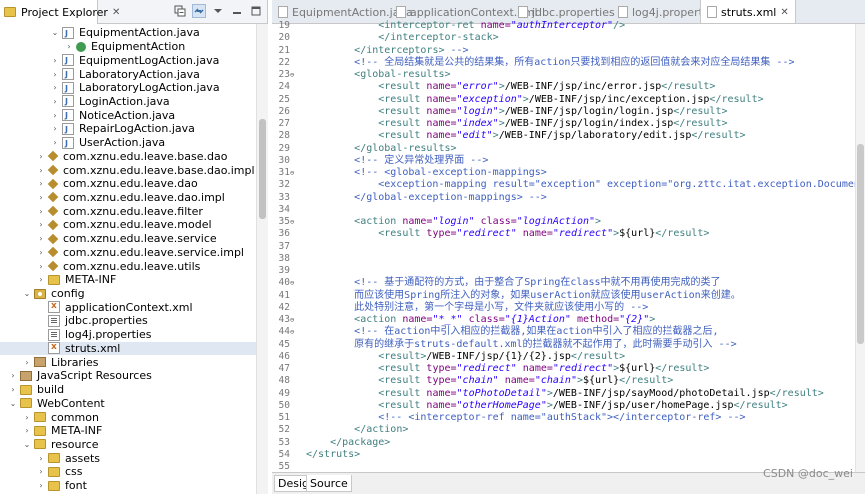 This screenshot has width=865, height=494. Describe the element at coordinates (128, 60) in the screenshot. I see `tree-item: › EquipmentLogAction.java` at that location.